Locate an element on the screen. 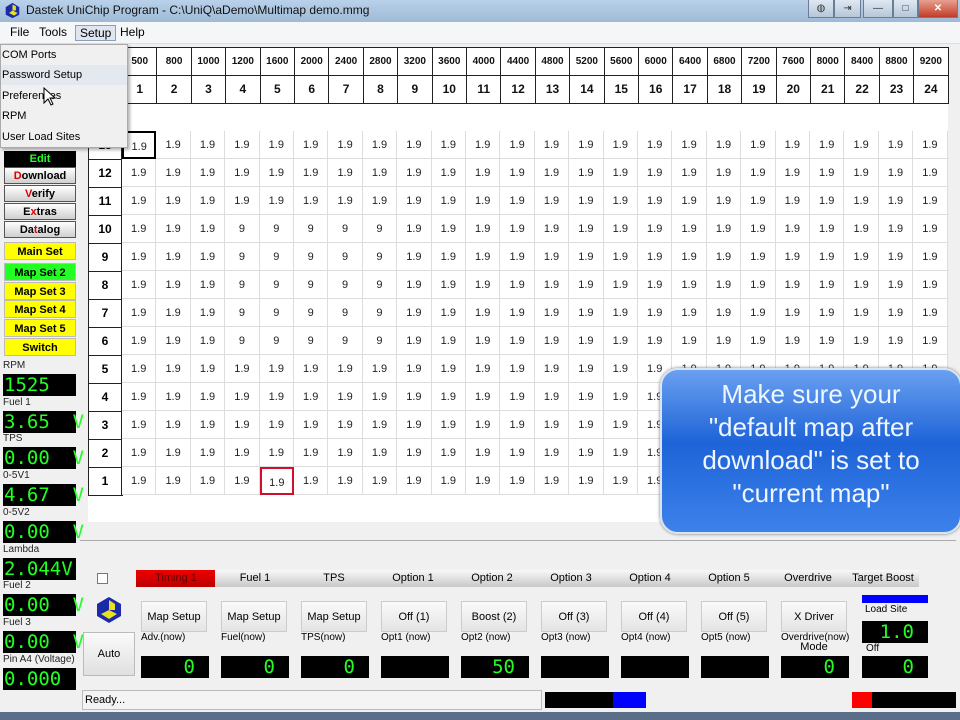 The width and height of the screenshot is (960, 720). map-setup-button: Off (5) is located at coordinates (734, 616).